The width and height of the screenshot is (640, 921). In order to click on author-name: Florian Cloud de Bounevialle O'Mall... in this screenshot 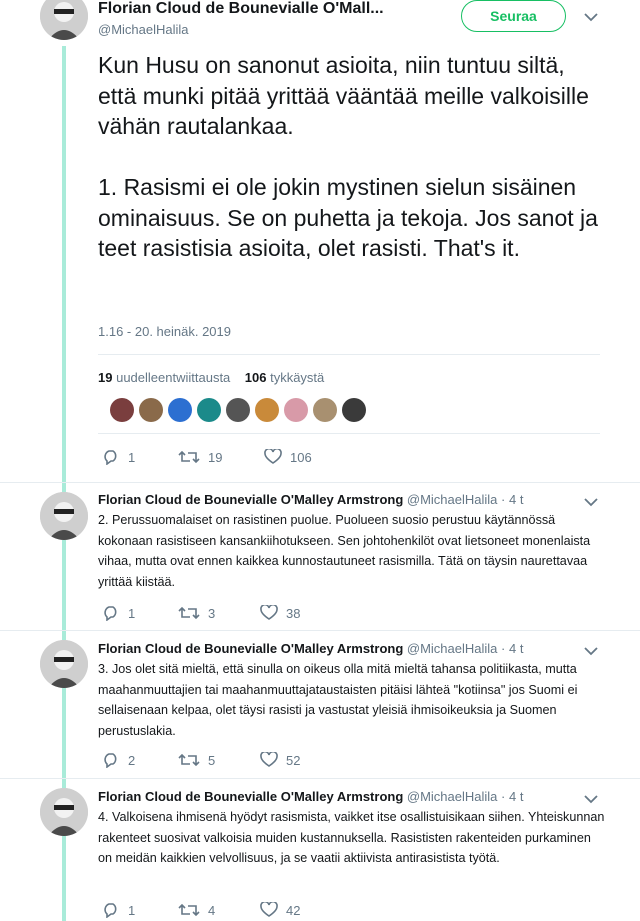, I will do `click(241, 9)`.